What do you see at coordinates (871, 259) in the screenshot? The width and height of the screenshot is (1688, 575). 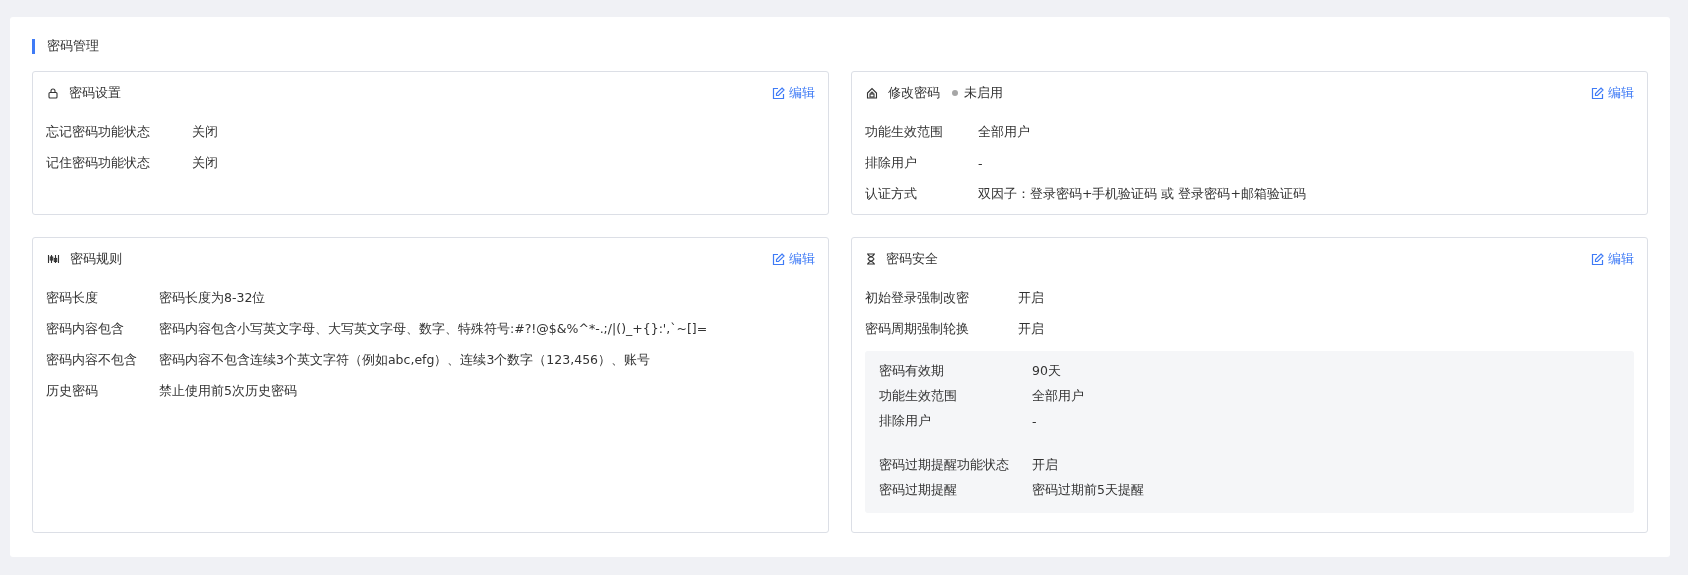 I see `hourglass-icon` at bounding box center [871, 259].